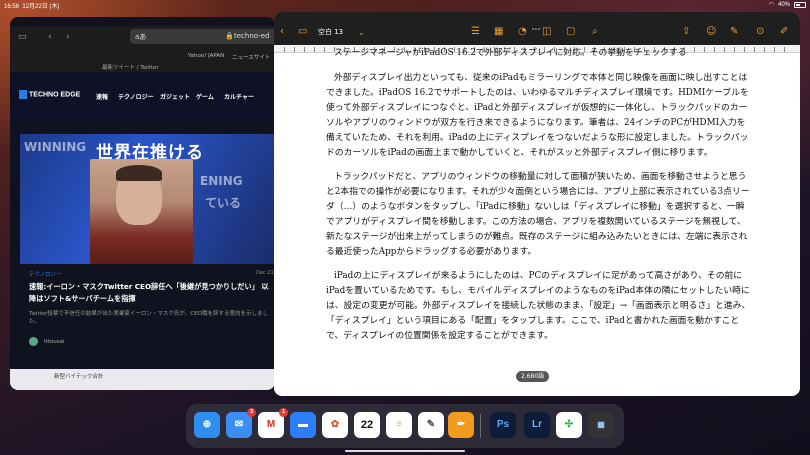 The image size is (810, 455). I want to click on nav-culture: カルチャー, so click(239, 96).